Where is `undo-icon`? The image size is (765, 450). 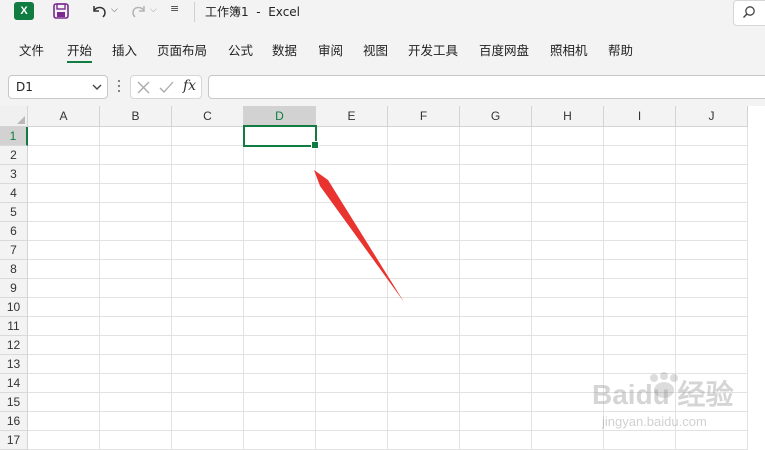 undo-icon is located at coordinates (99, 11).